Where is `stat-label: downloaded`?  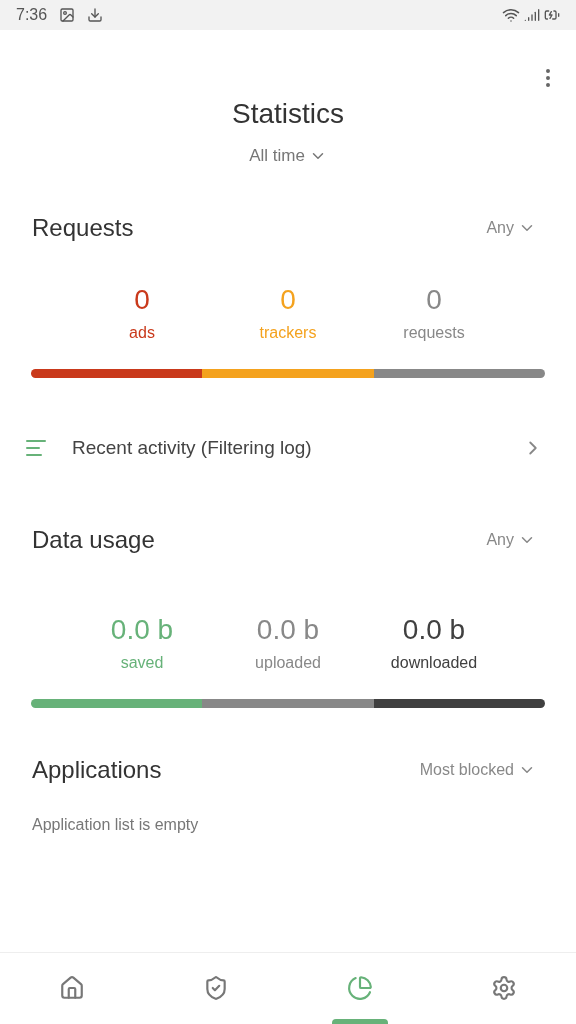 stat-label: downloaded is located at coordinates (434, 663).